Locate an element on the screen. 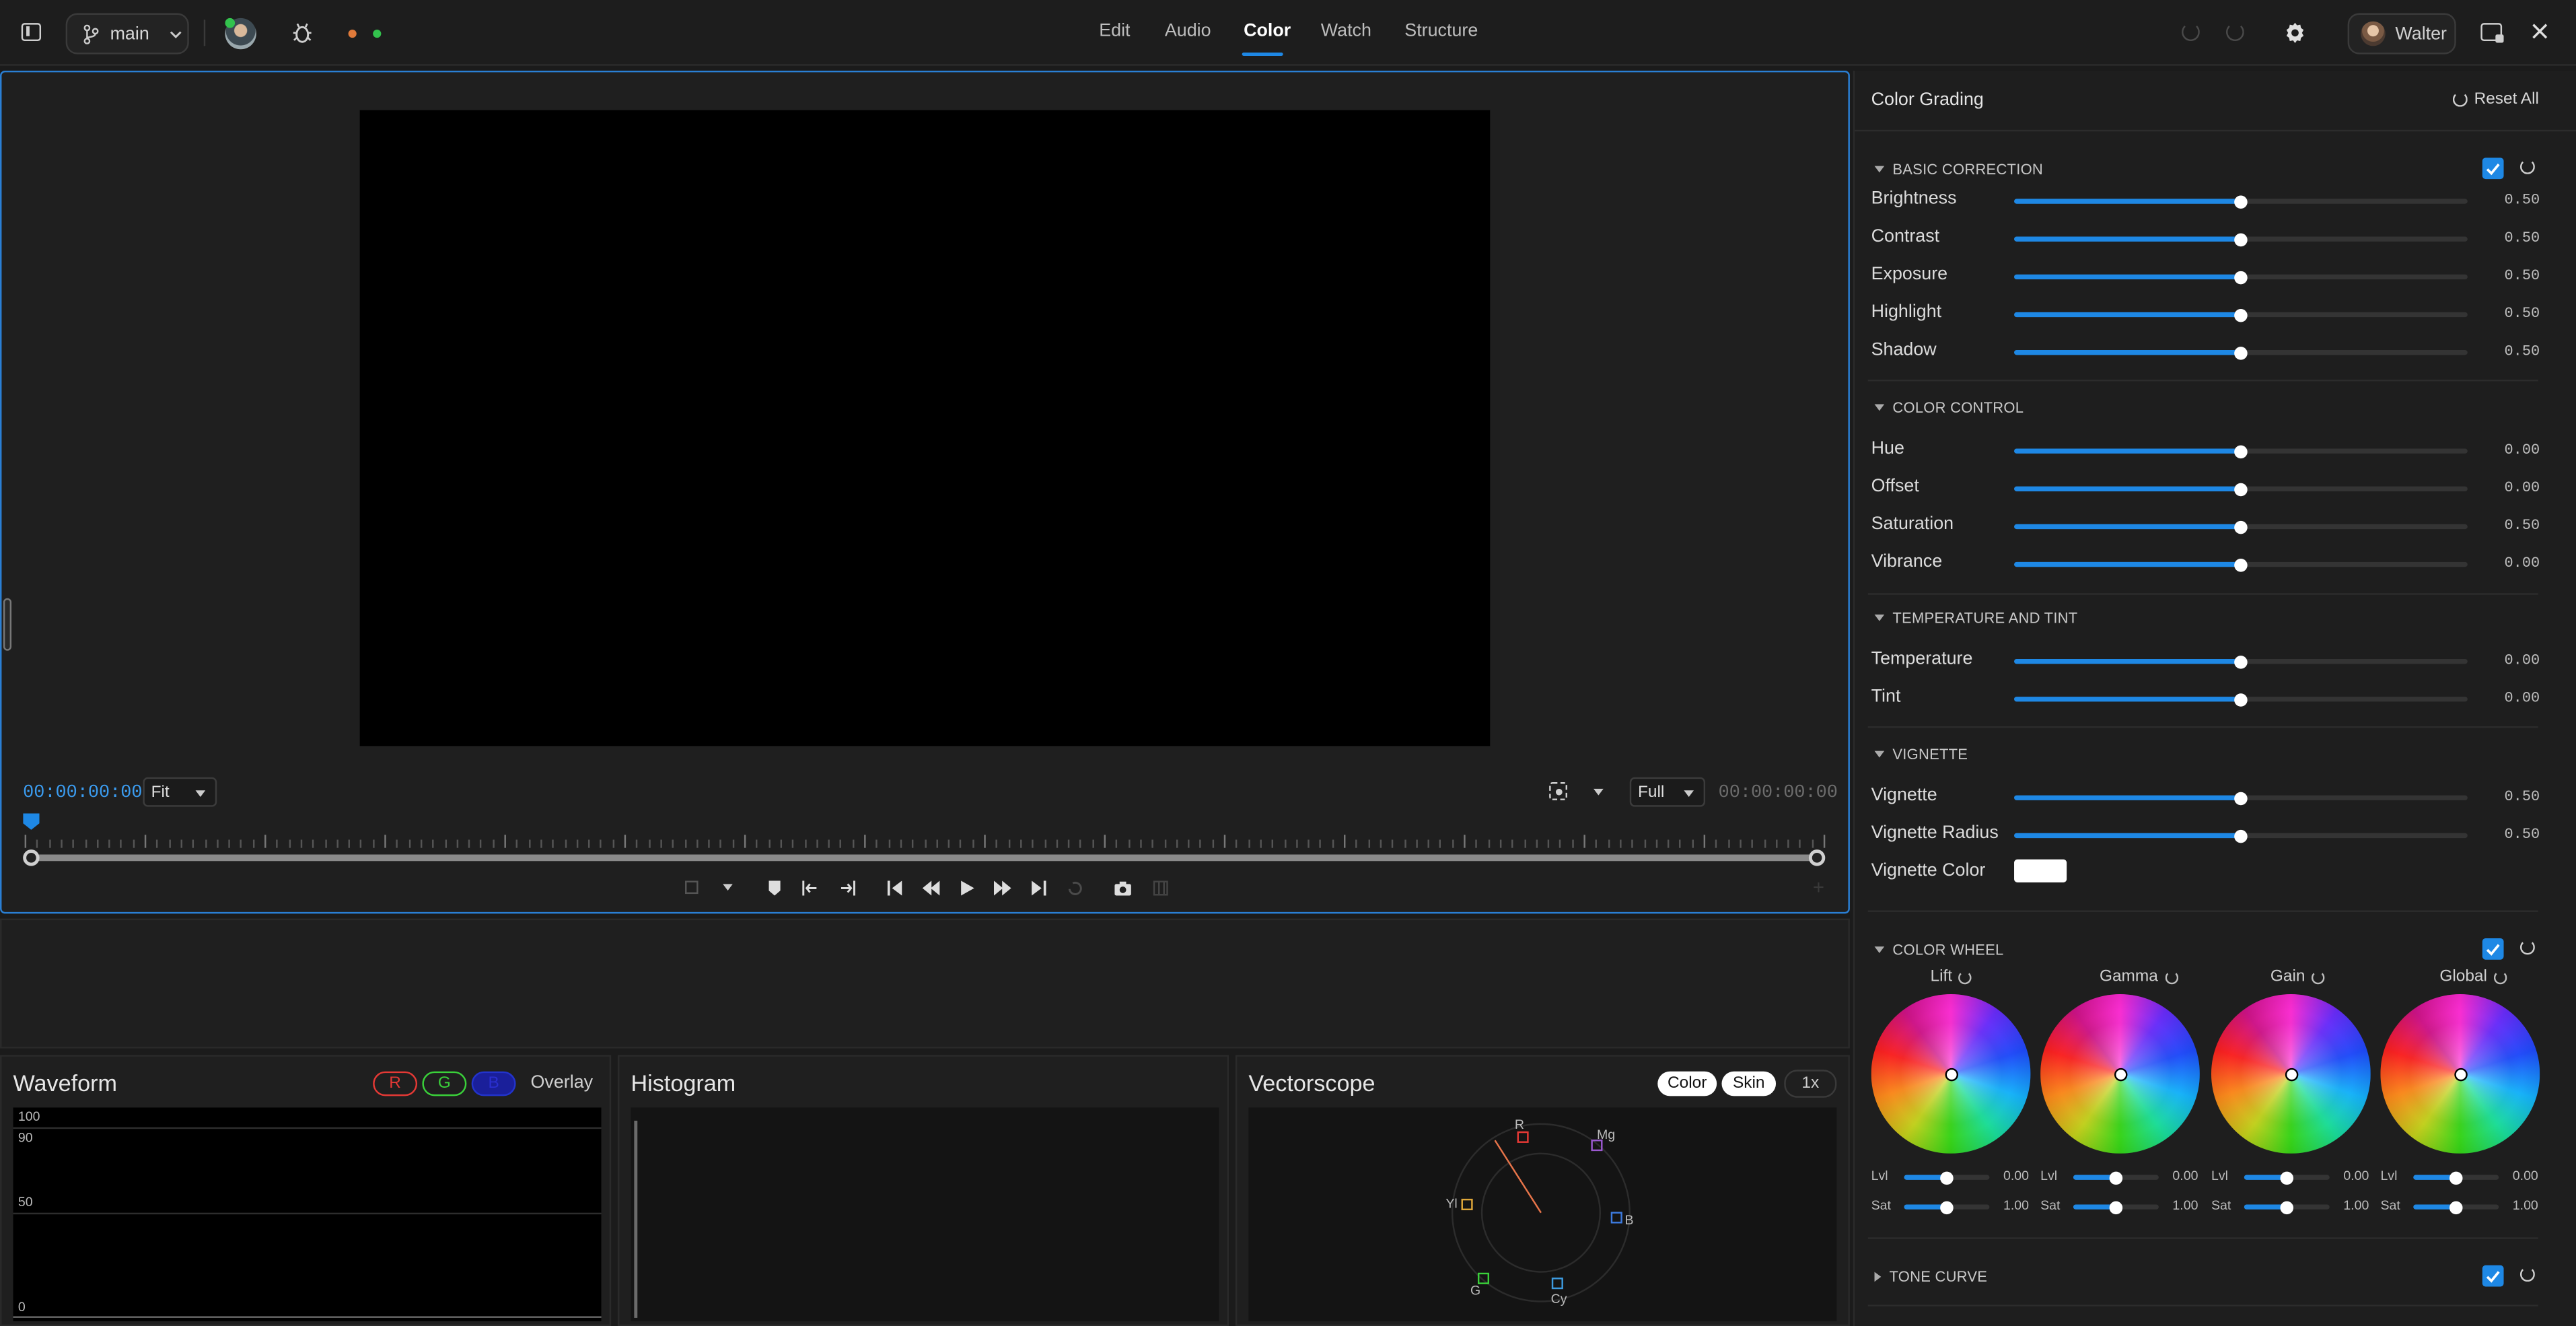 The image size is (2576, 1326). red-channel-toggle: R is located at coordinates (395, 1083).